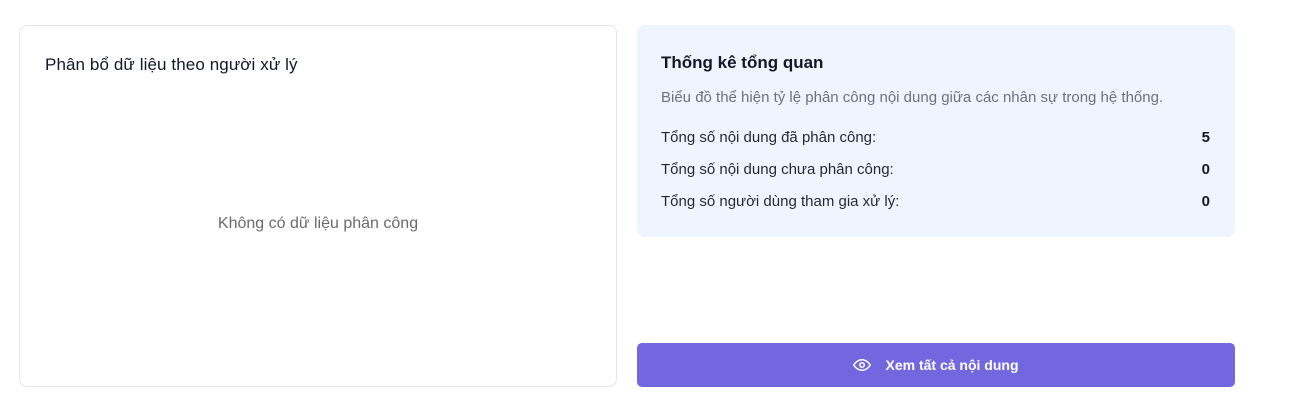 The height and width of the screenshot is (417, 1293). Describe the element at coordinates (171, 64) in the screenshot. I see `chart-title: Phân bổ dữ liệu theo người xử lý` at that location.